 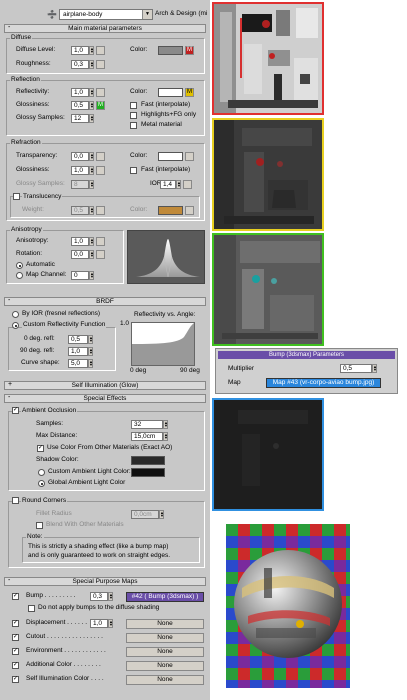 What do you see at coordinates (91, 156) in the screenshot?
I see `transparency-spinner: ▲ ▼` at bounding box center [91, 156].